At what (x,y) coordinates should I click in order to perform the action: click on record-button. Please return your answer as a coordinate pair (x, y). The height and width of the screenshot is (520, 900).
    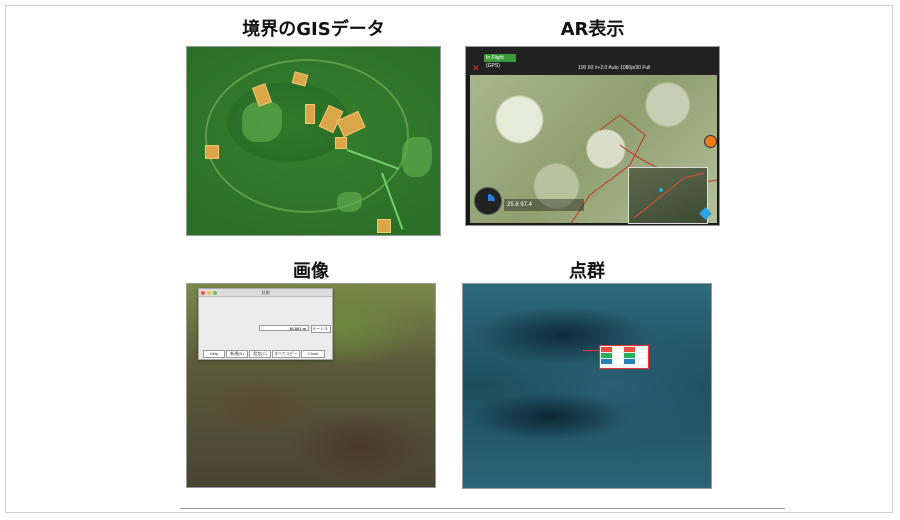
    Looking at the image, I should click on (710, 141).